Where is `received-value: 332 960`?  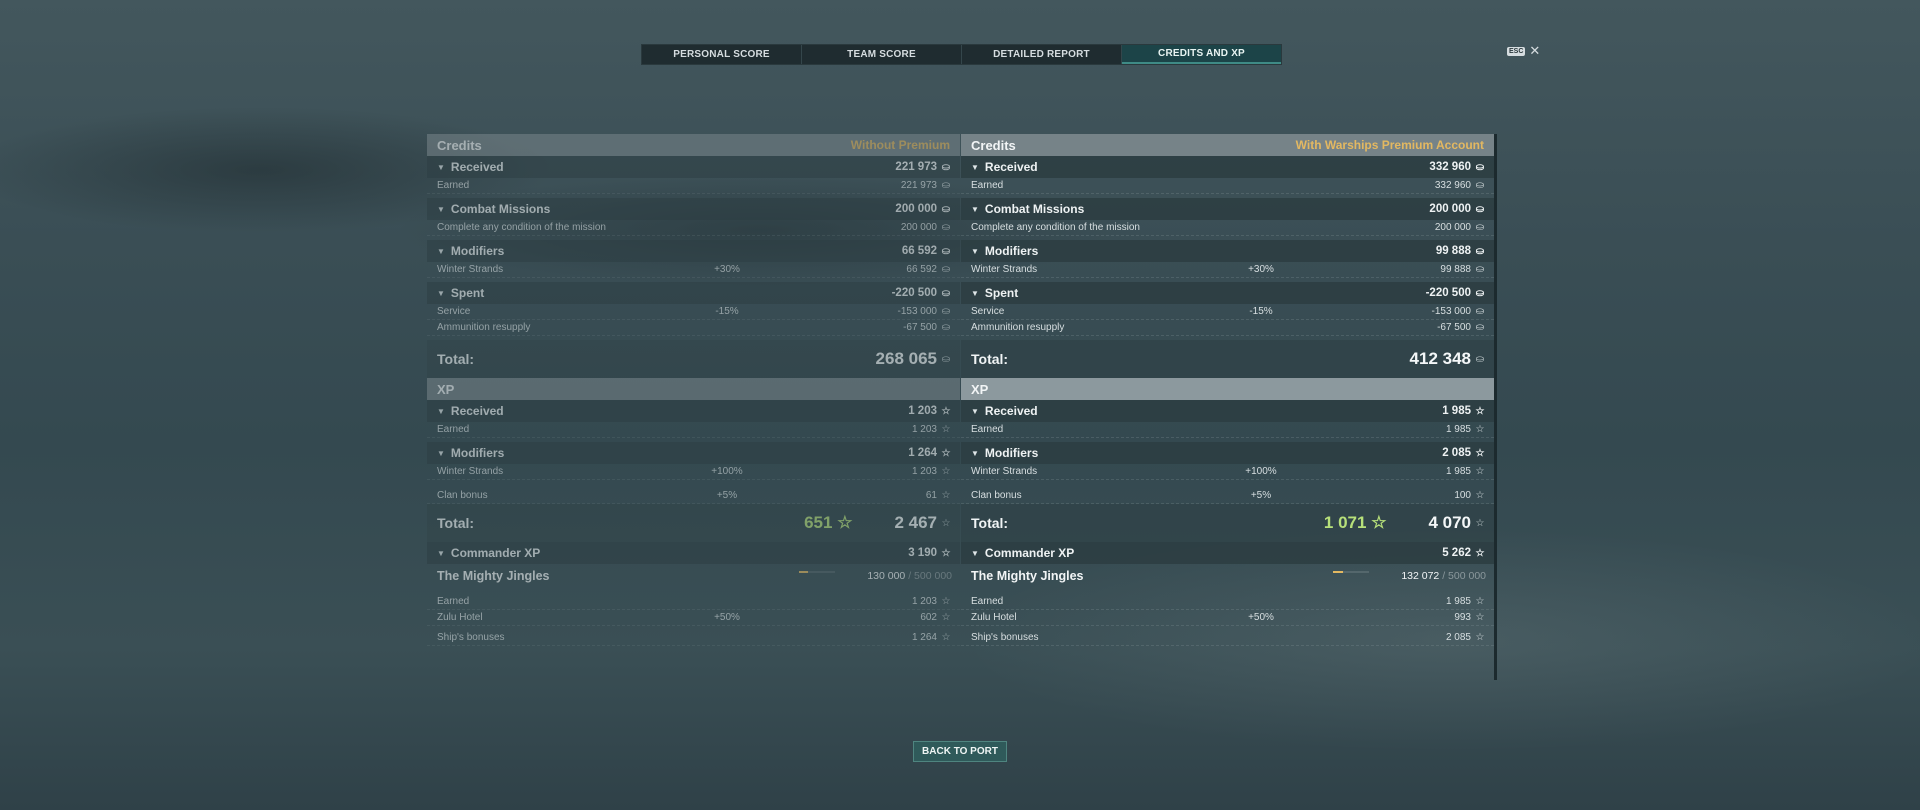
received-value: 332 960 is located at coordinates (1450, 167).